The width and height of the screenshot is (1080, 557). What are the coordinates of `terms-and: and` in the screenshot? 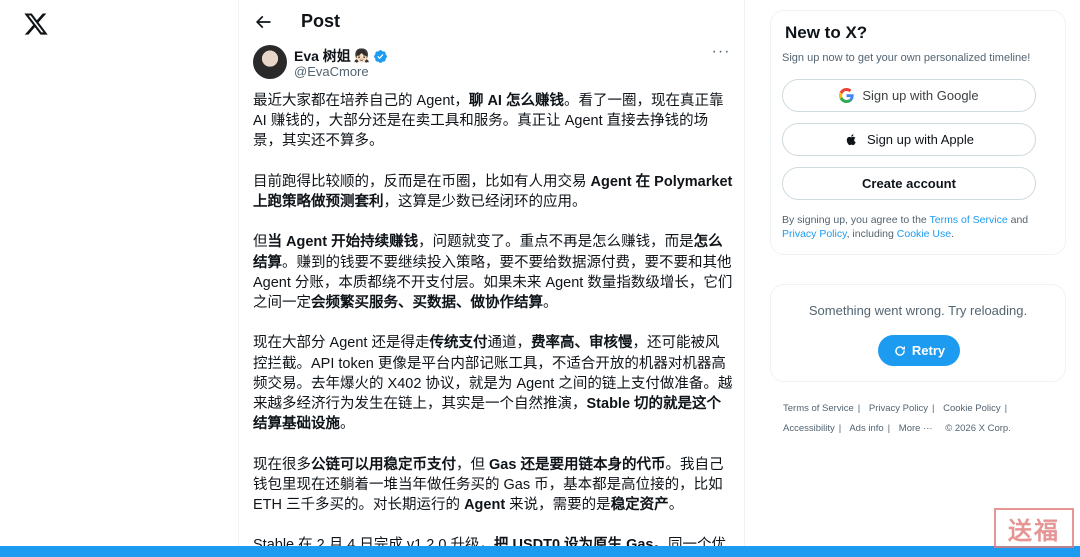 It's located at (1018, 220).